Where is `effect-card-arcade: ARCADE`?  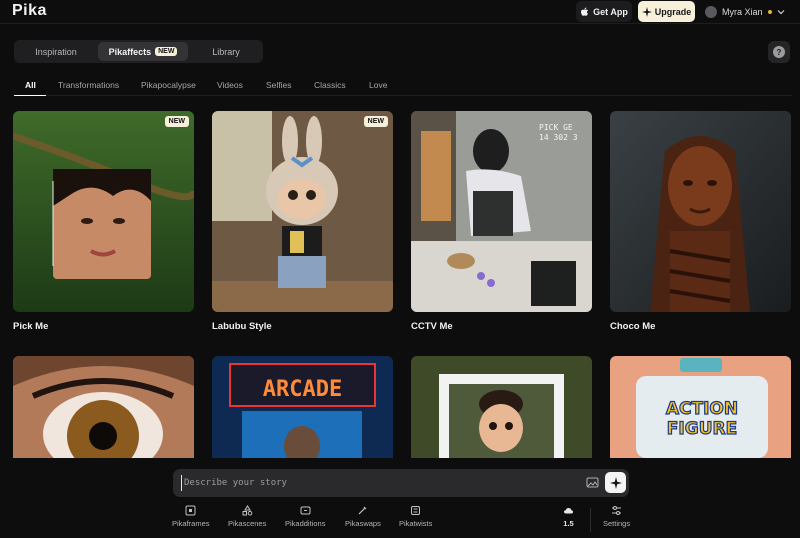
effect-card-arcade: ARCADE is located at coordinates (302, 407).